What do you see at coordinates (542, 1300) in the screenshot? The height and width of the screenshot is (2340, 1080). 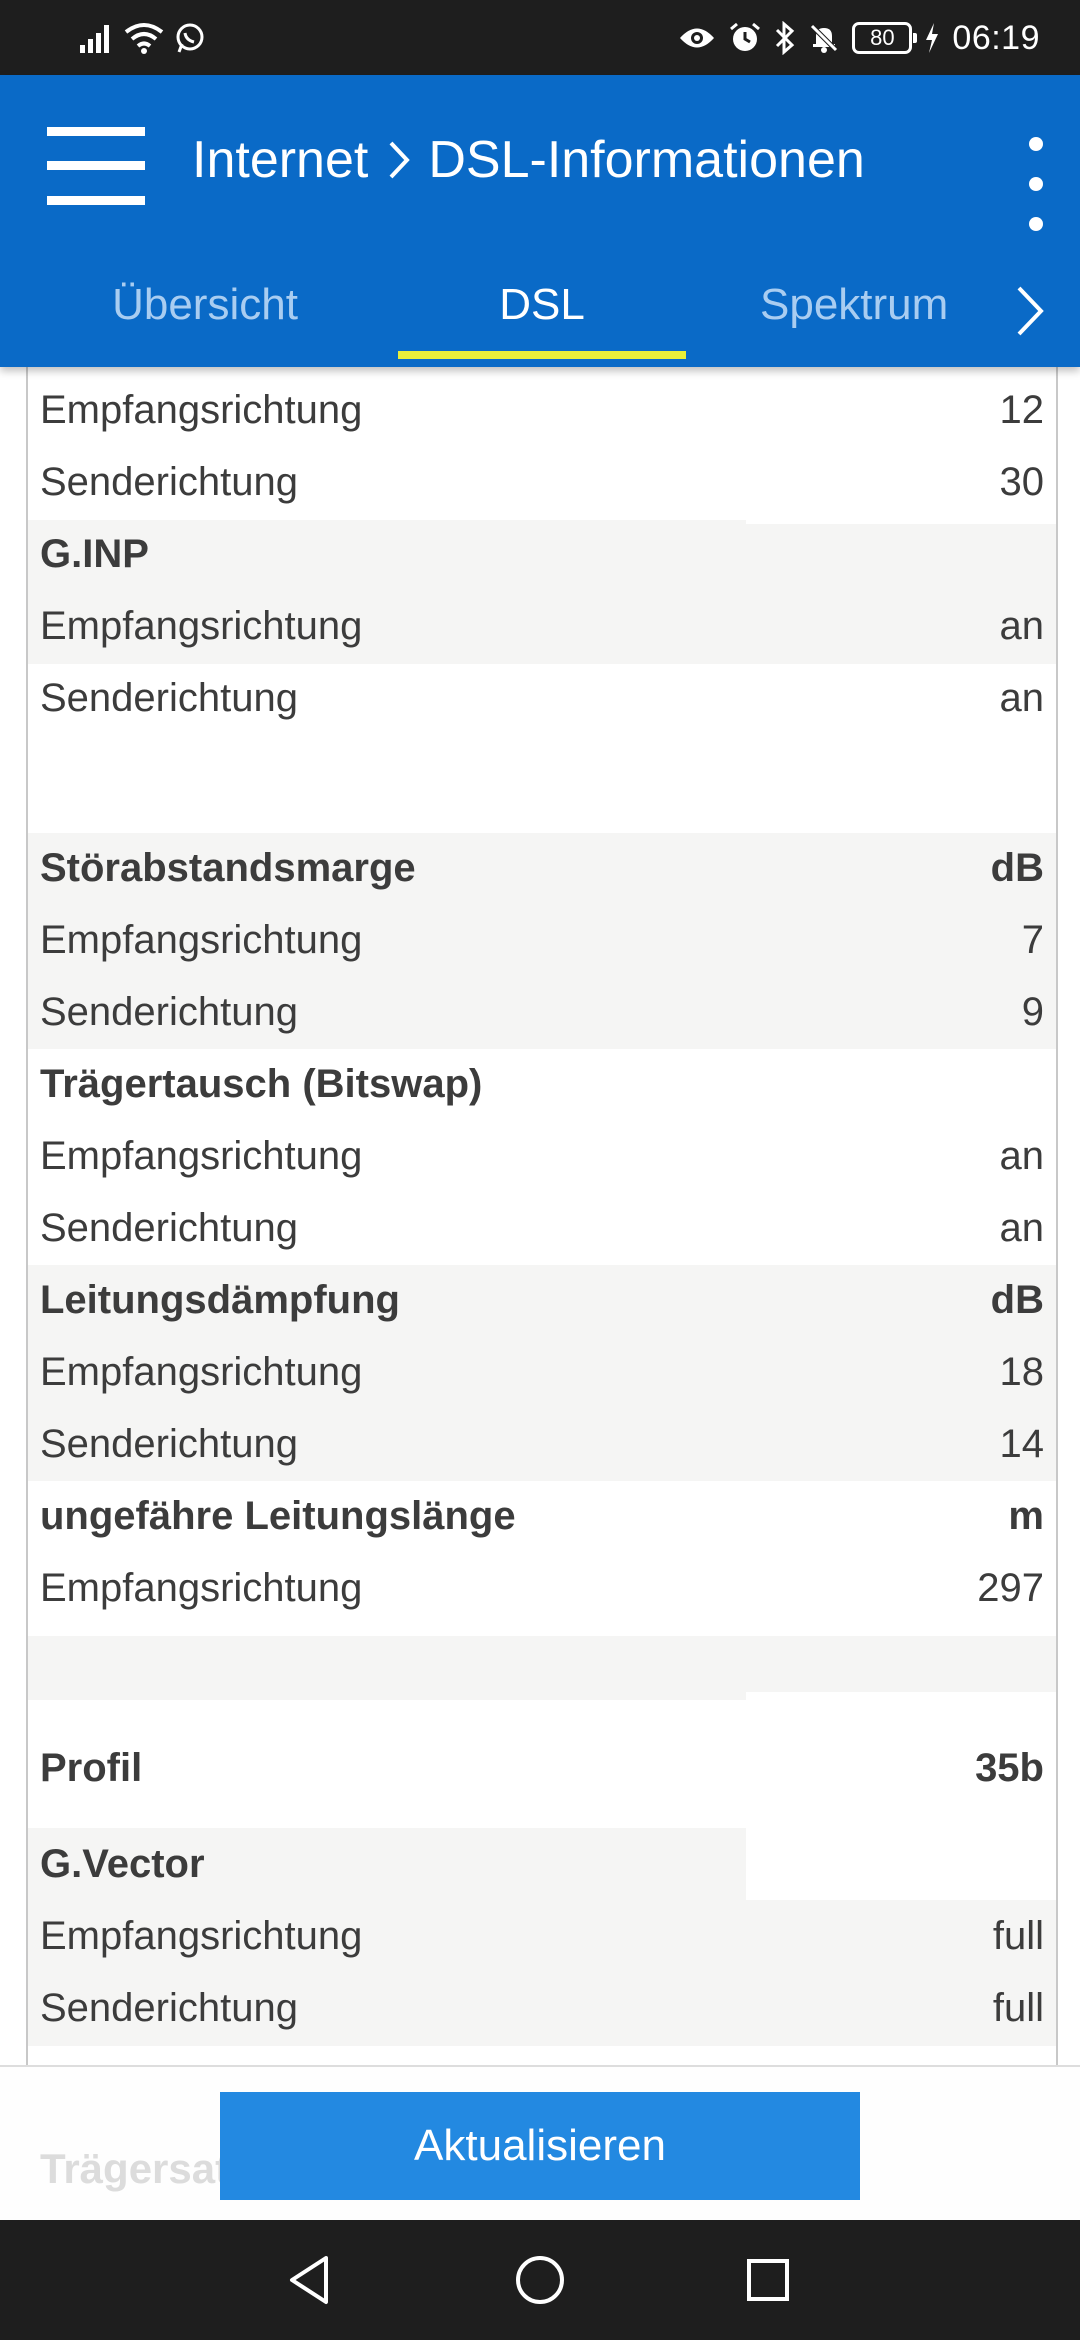 I see `section-header-leitungsdaempfung: Leitungsdämpfung dB` at bounding box center [542, 1300].